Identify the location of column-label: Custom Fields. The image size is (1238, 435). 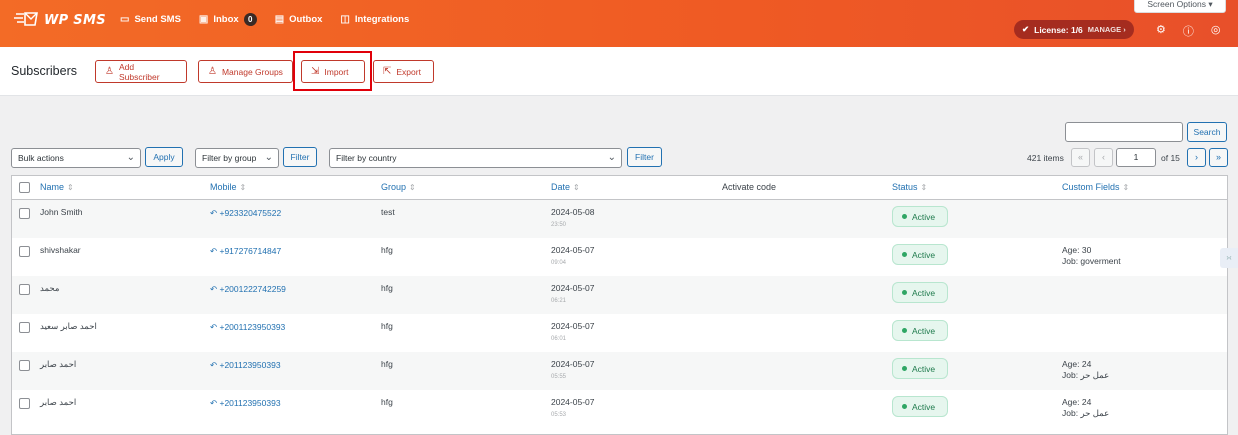
(1091, 187).